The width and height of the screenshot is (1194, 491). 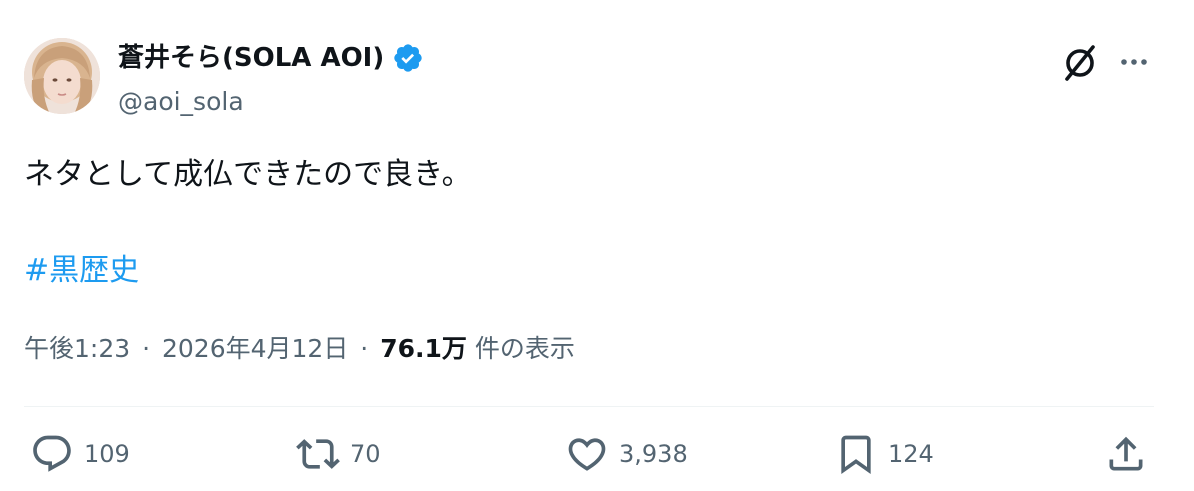 I want to click on share-icon, so click(x=1126, y=453).